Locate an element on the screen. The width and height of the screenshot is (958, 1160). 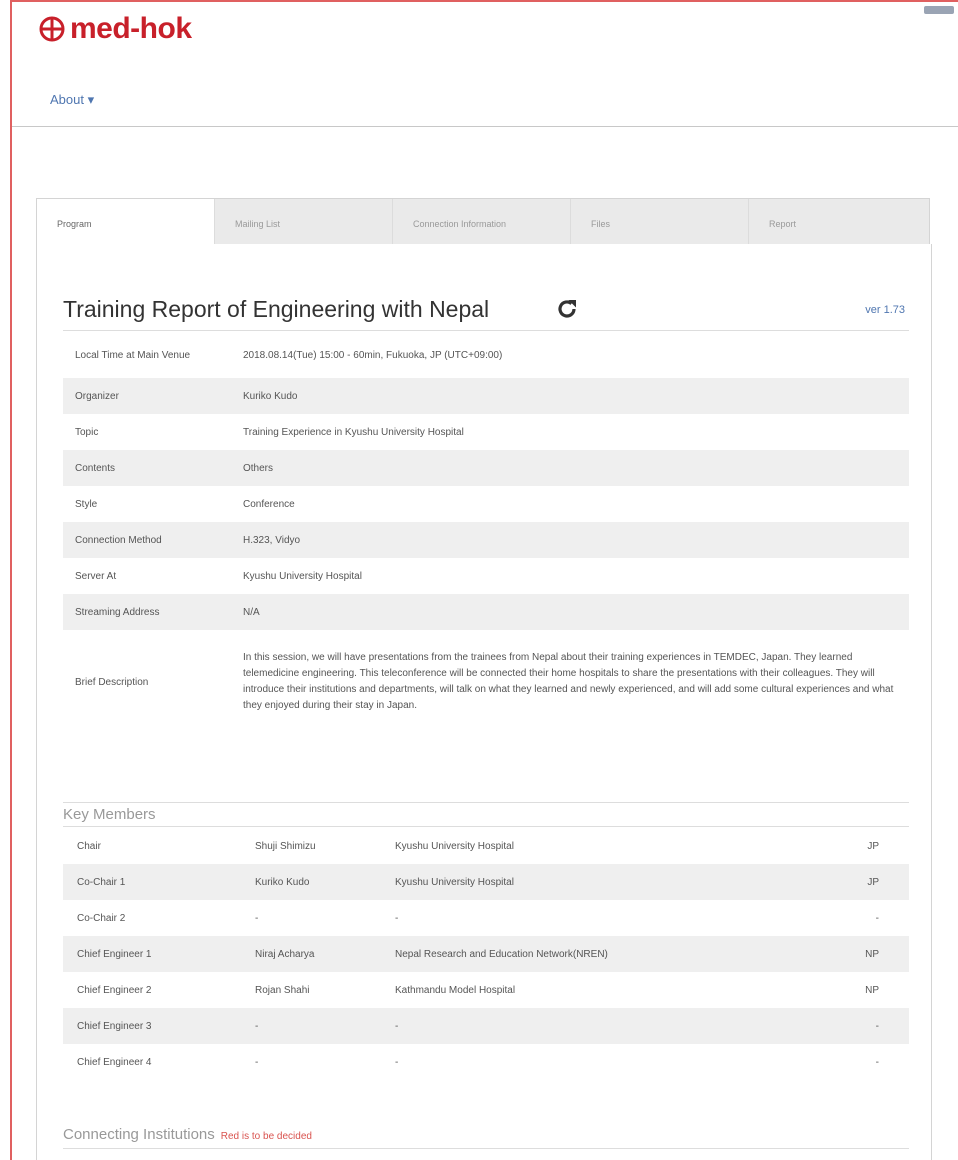
member-row: Chief Engineer 4 - - - is located at coordinates (486, 1062).